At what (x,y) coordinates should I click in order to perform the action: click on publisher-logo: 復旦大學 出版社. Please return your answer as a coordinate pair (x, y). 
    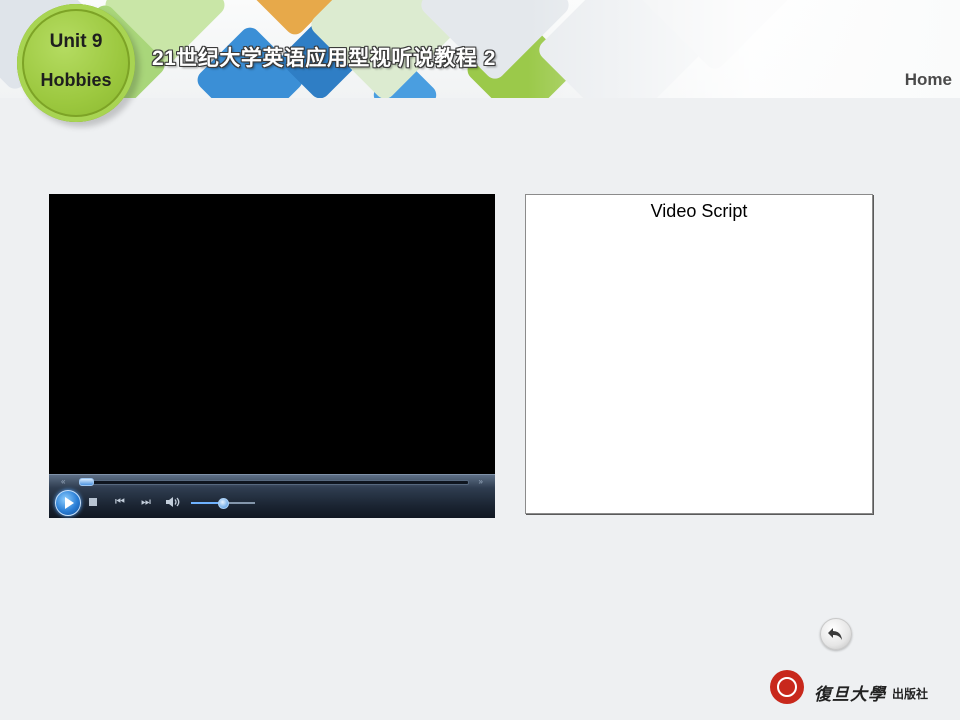
    Looking at the image, I should click on (860, 689).